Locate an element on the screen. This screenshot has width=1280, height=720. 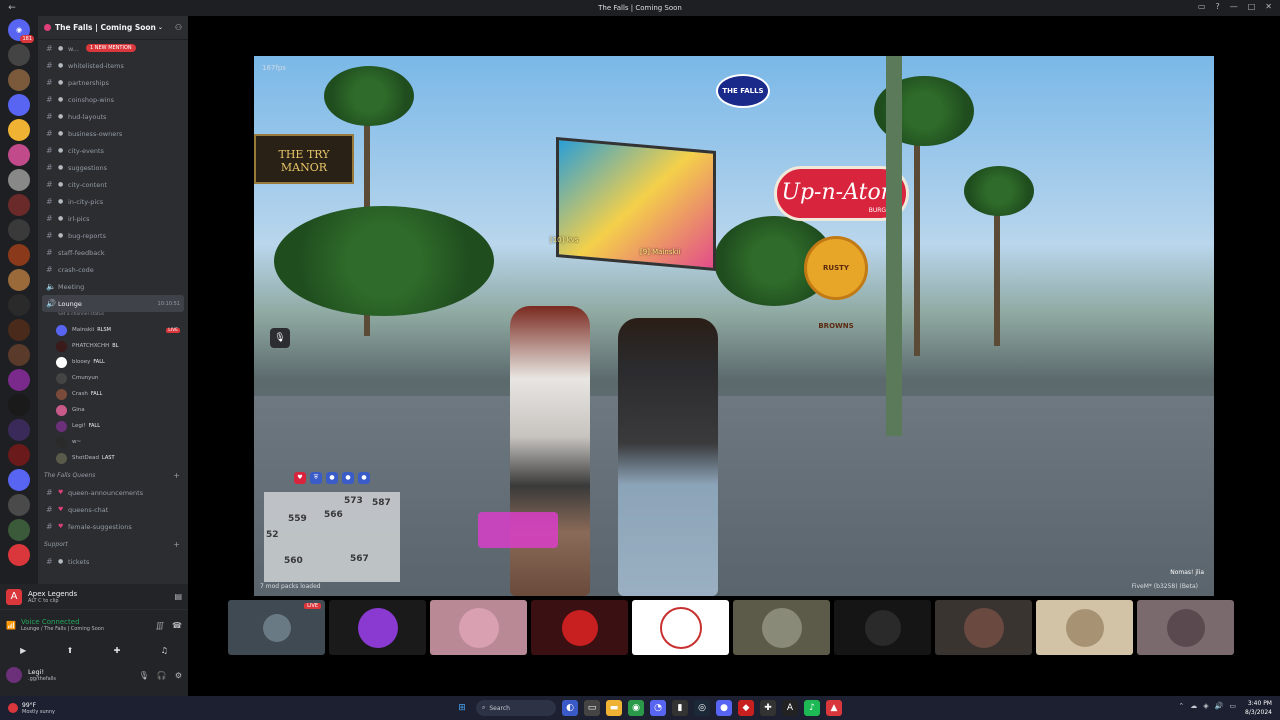
volume-icon: 🔊 is located at coordinates (1219, 706).